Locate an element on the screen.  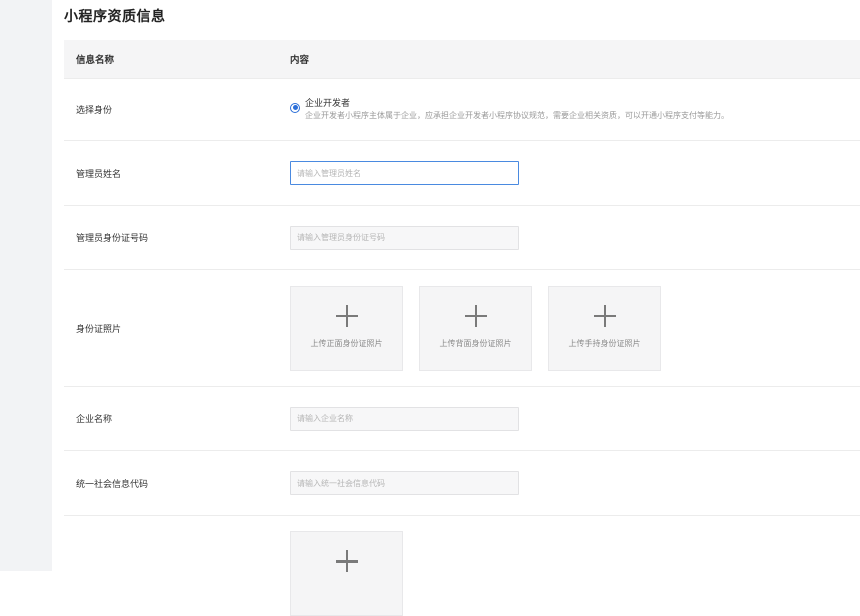
table-header: 信息名称 内容 is located at coordinates (462, 59).